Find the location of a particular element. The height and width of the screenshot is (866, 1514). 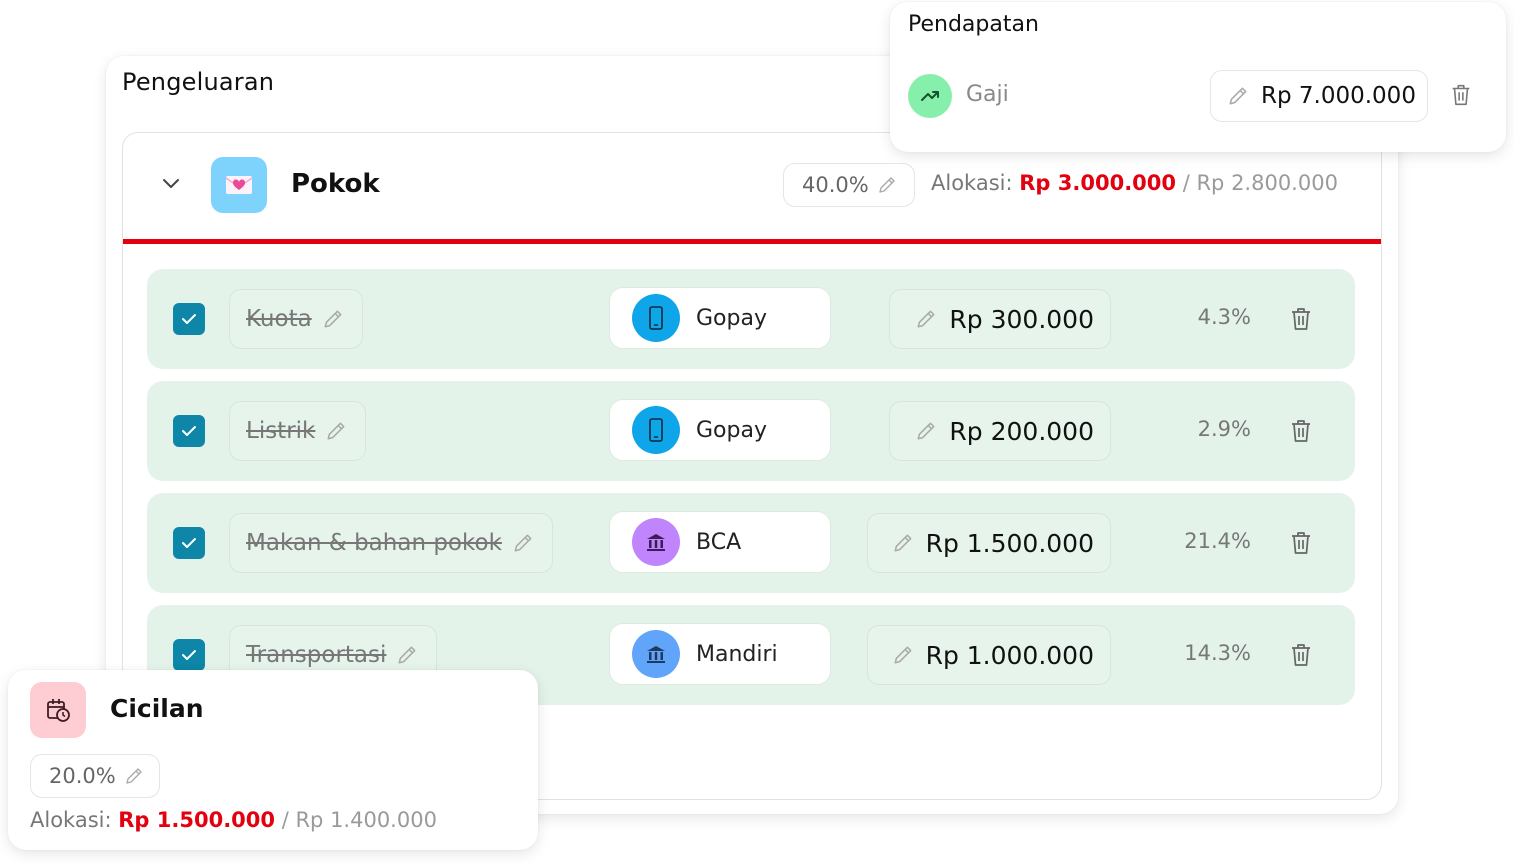

amount-field: Rp 1.000.000 is located at coordinates (989, 655).